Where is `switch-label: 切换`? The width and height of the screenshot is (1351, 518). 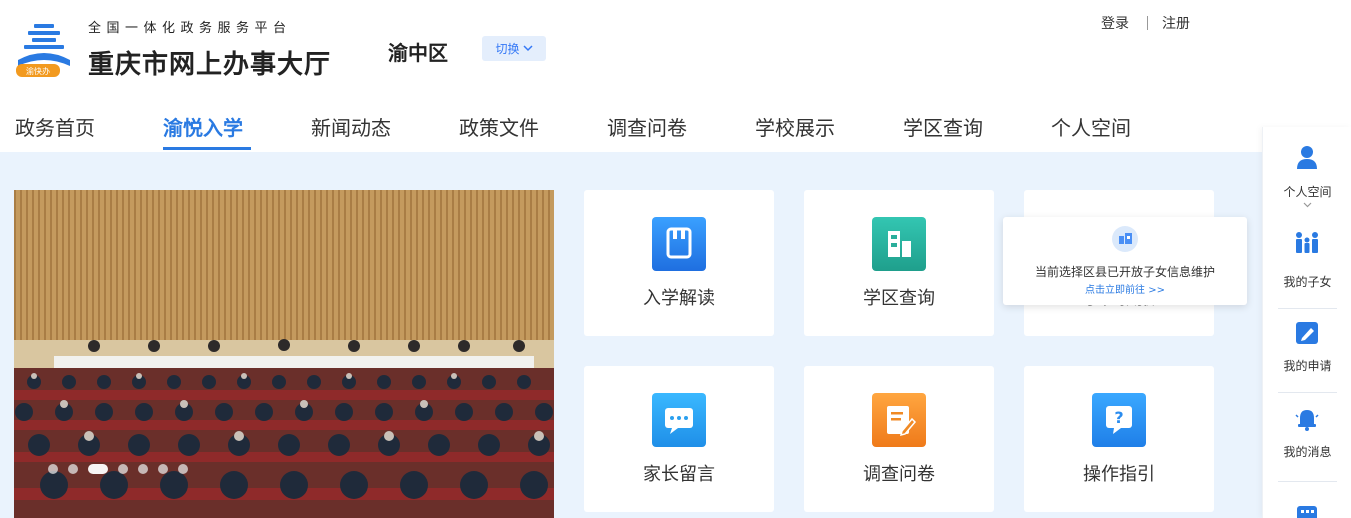
switch-label: 切换 is located at coordinates (507, 49).